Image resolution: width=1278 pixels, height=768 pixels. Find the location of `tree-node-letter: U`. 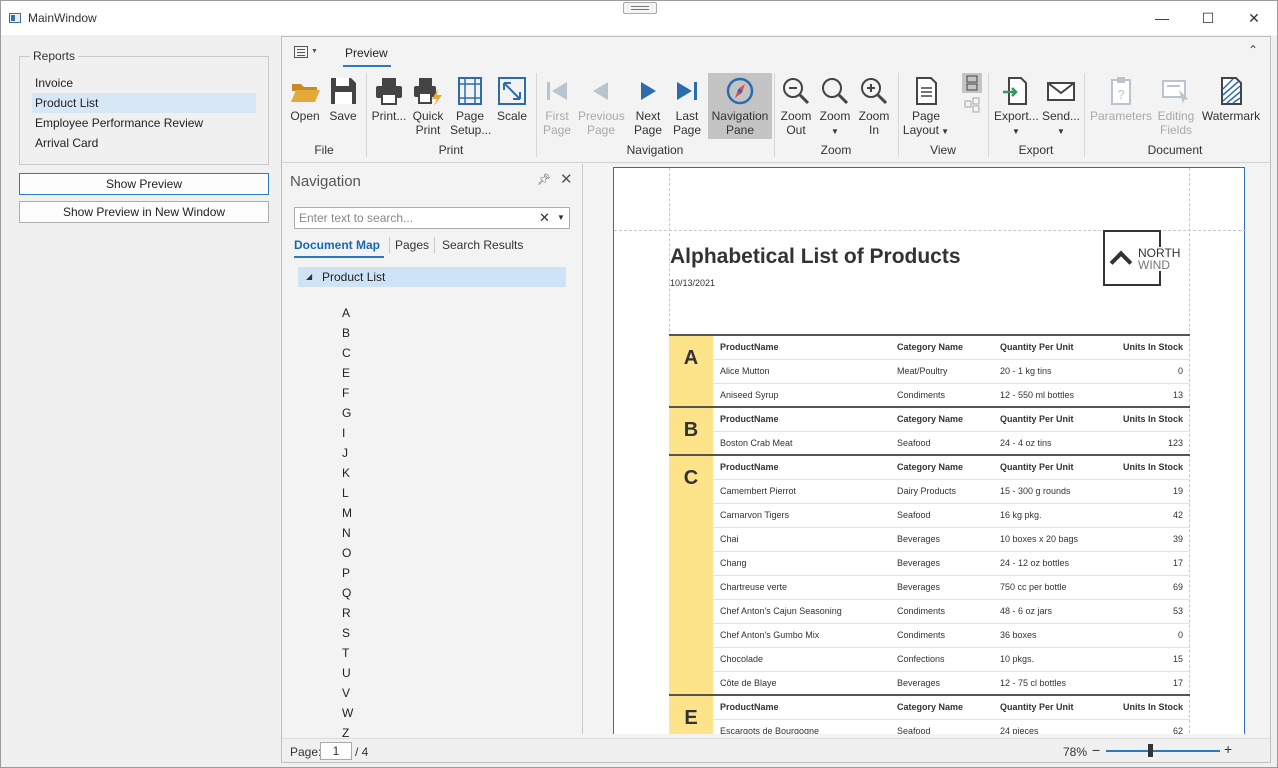

tree-node-letter: U is located at coordinates (346, 673).